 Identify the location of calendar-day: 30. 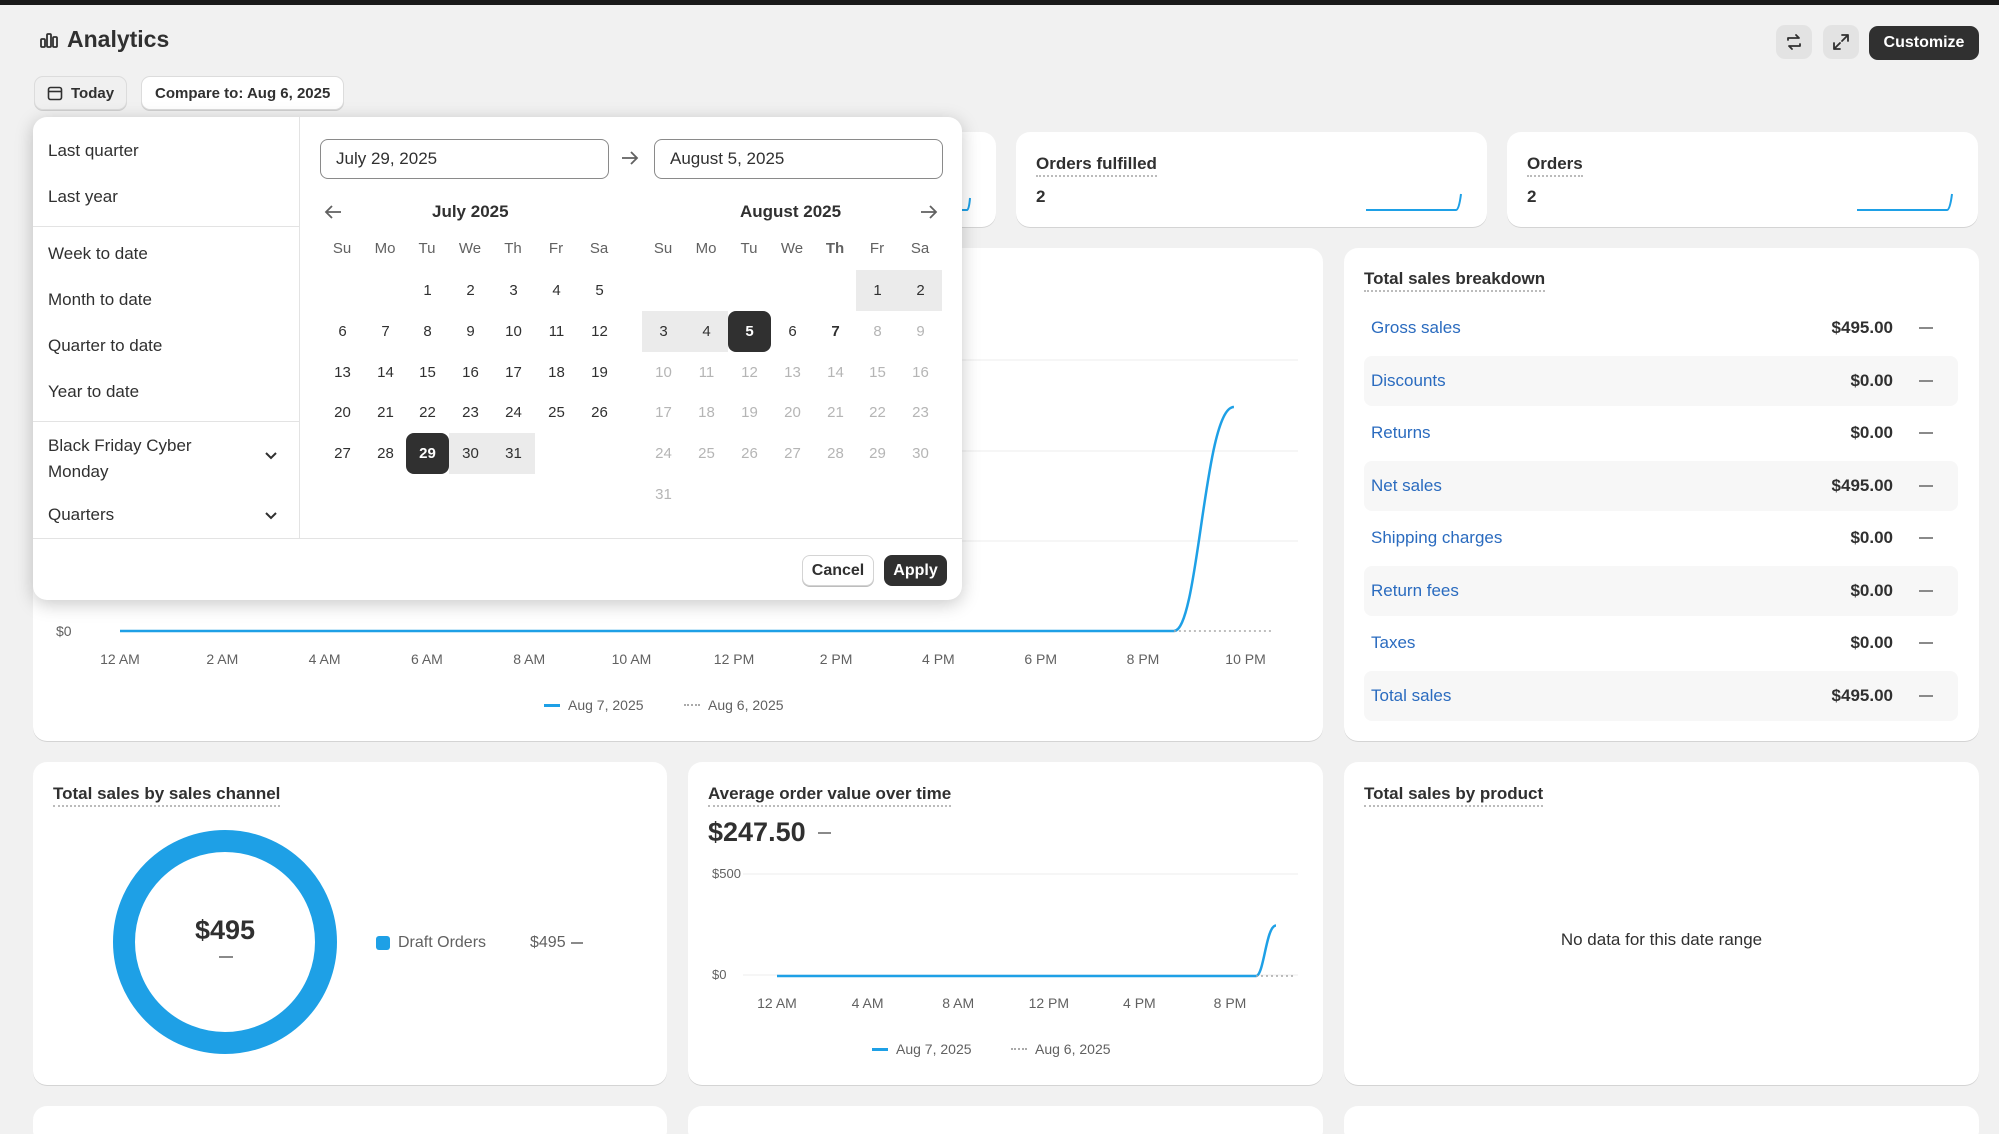
(470, 453).